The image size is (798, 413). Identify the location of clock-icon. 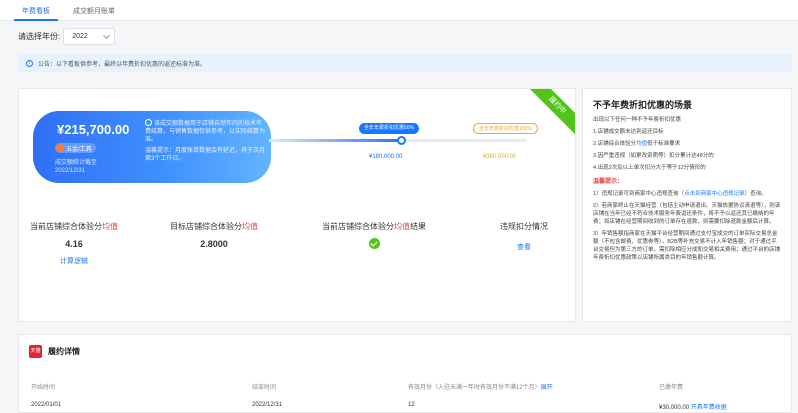
(148, 122).